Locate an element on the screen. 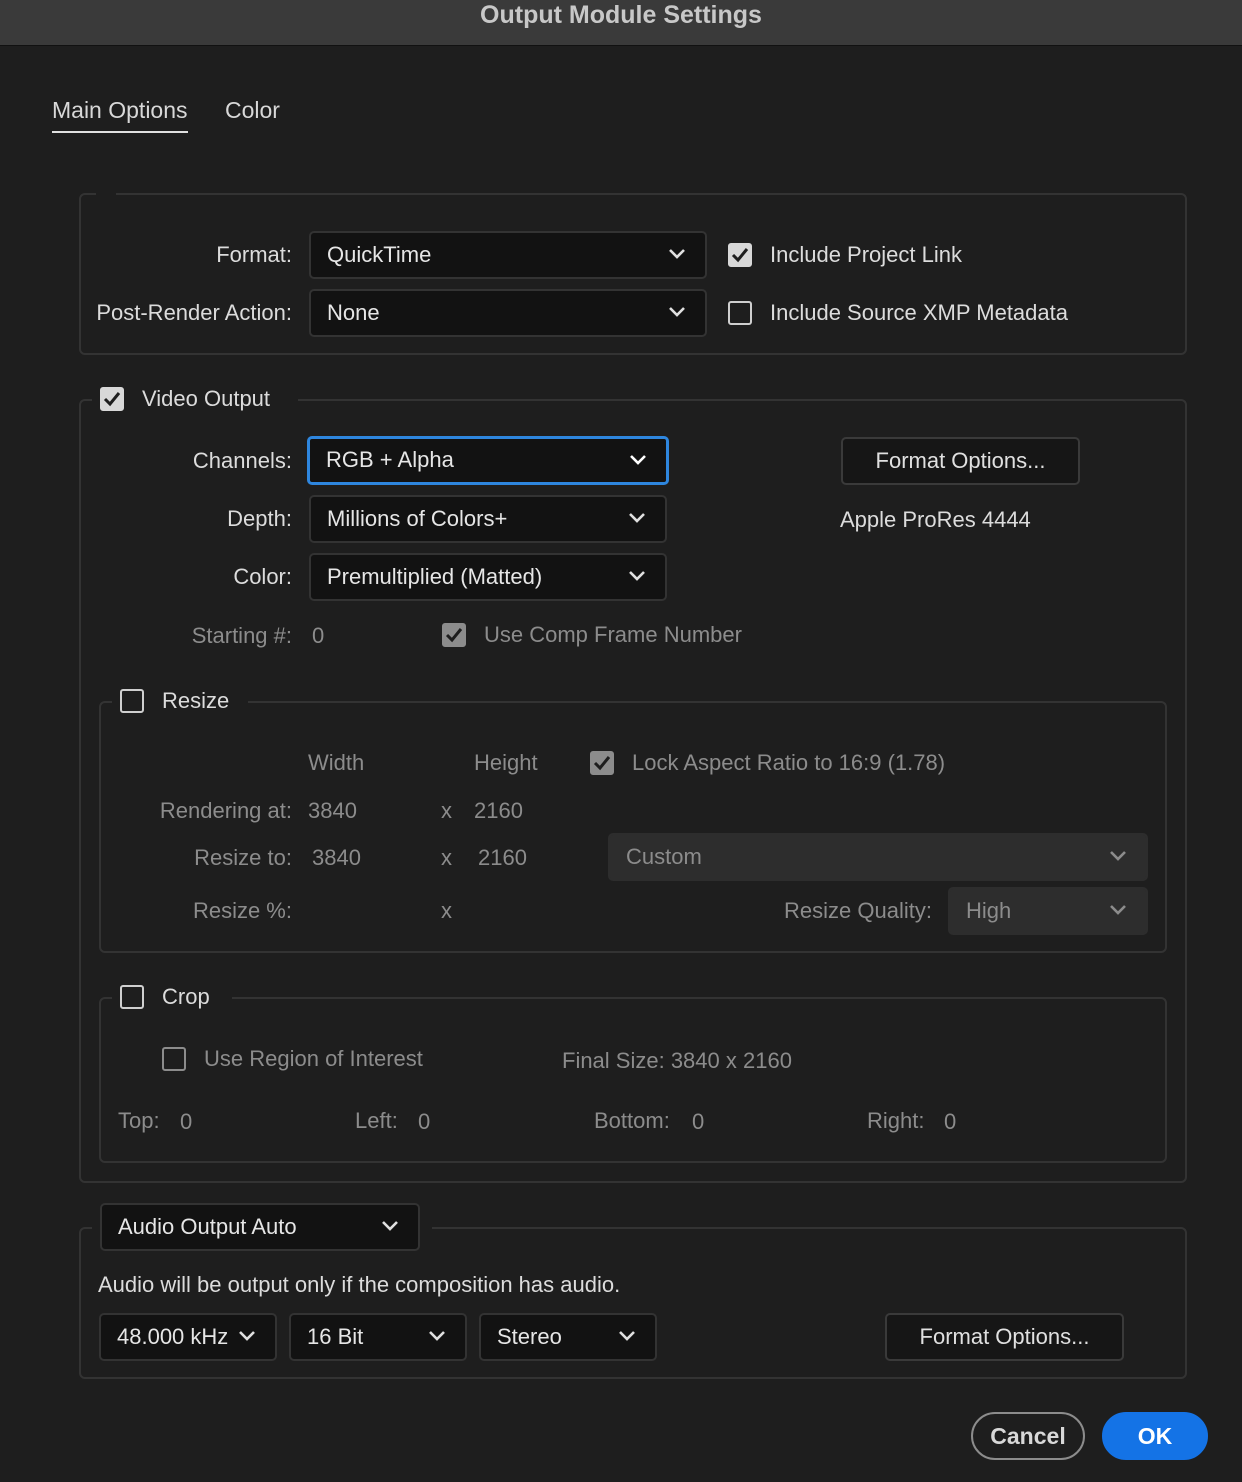 The width and height of the screenshot is (1242, 1482). resize-to-x: x is located at coordinates (446, 857).